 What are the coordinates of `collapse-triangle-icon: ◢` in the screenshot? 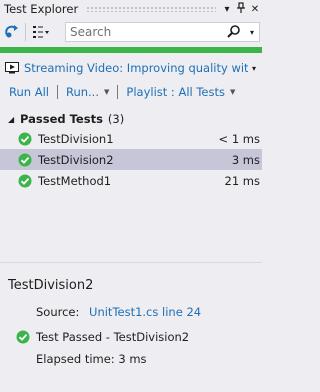 It's located at (14, 119).